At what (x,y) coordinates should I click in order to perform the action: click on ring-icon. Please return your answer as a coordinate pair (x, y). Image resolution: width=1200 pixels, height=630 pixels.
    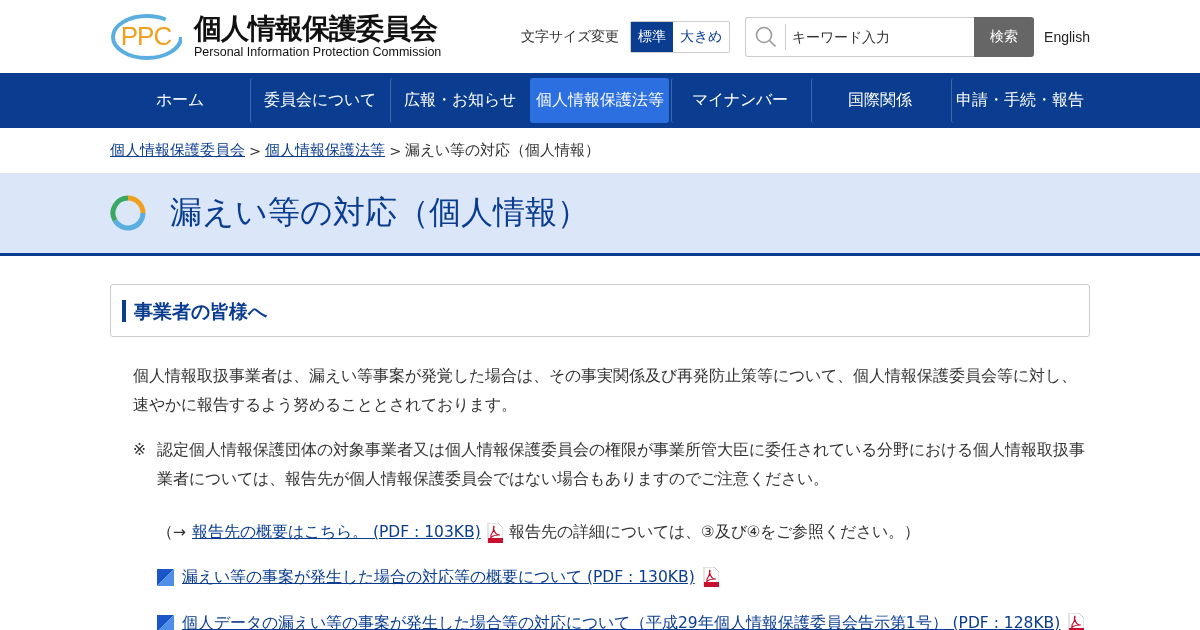
    Looking at the image, I should click on (128, 213).